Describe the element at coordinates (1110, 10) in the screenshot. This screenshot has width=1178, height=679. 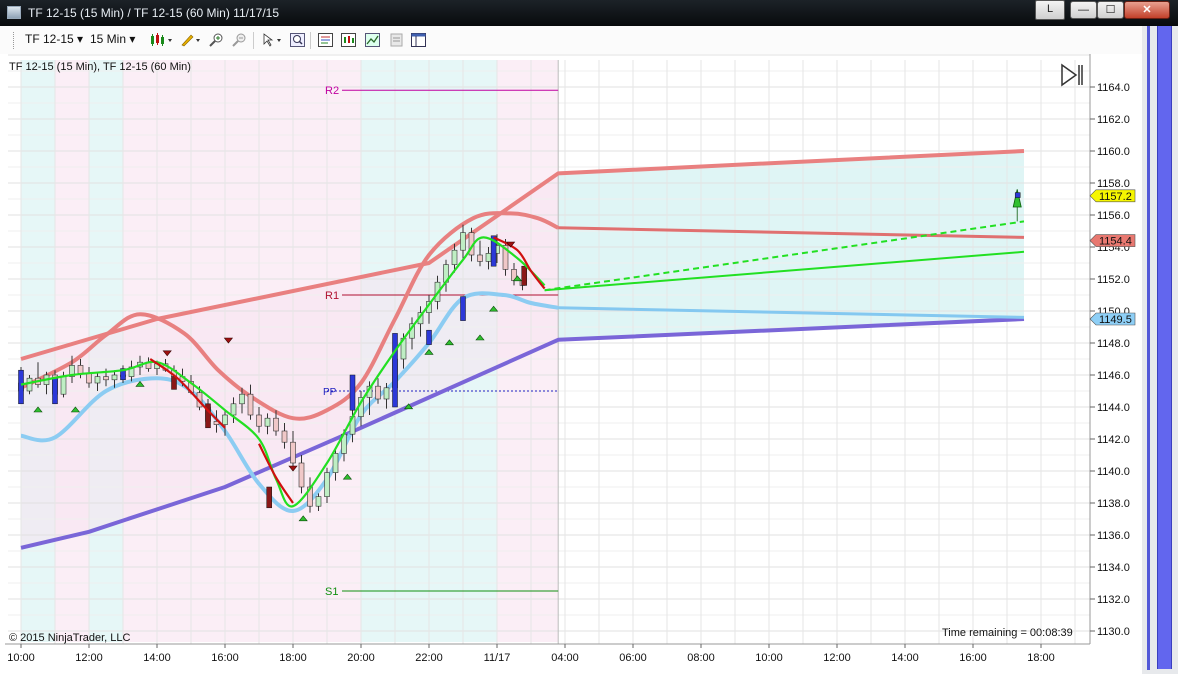
I see `maximize-button: ☐` at that location.